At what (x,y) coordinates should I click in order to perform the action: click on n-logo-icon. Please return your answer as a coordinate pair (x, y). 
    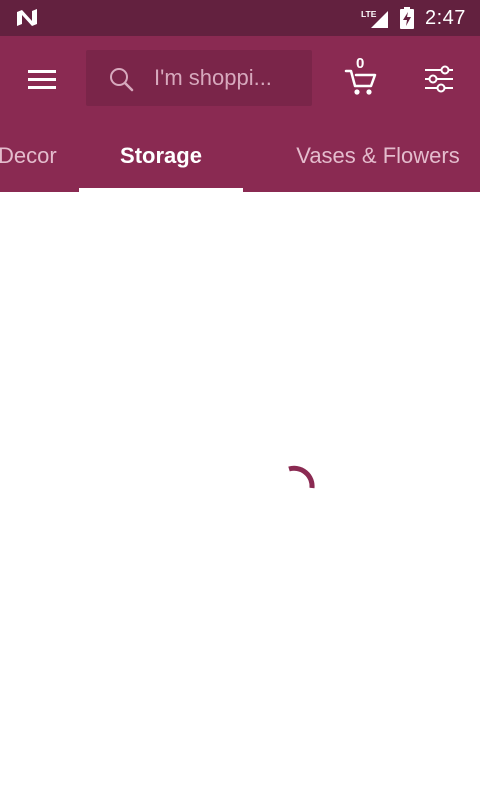
    Looking at the image, I should click on (27, 17).